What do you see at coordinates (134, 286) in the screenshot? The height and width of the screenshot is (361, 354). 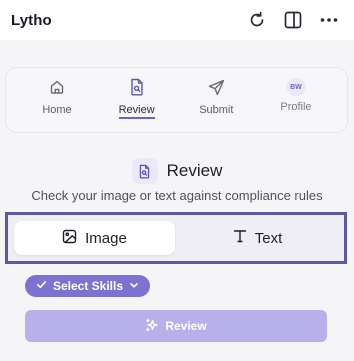 I see `chevron-down-icon` at bounding box center [134, 286].